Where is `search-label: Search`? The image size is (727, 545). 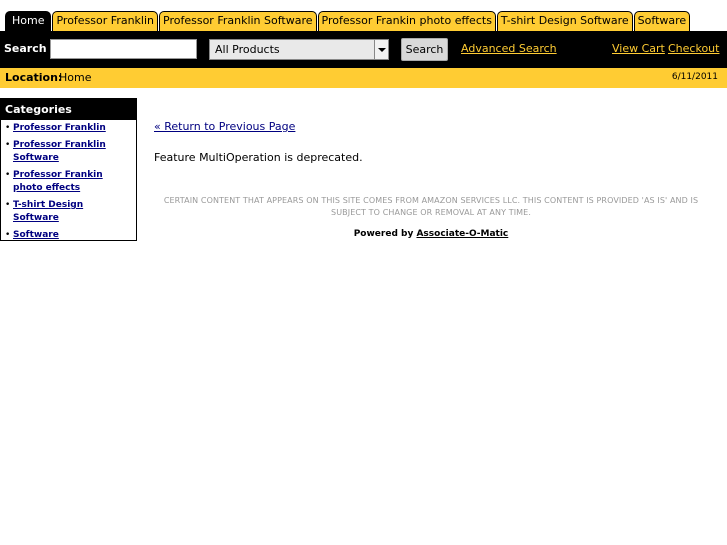
search-label: Search is located at coordinates (25, 48).